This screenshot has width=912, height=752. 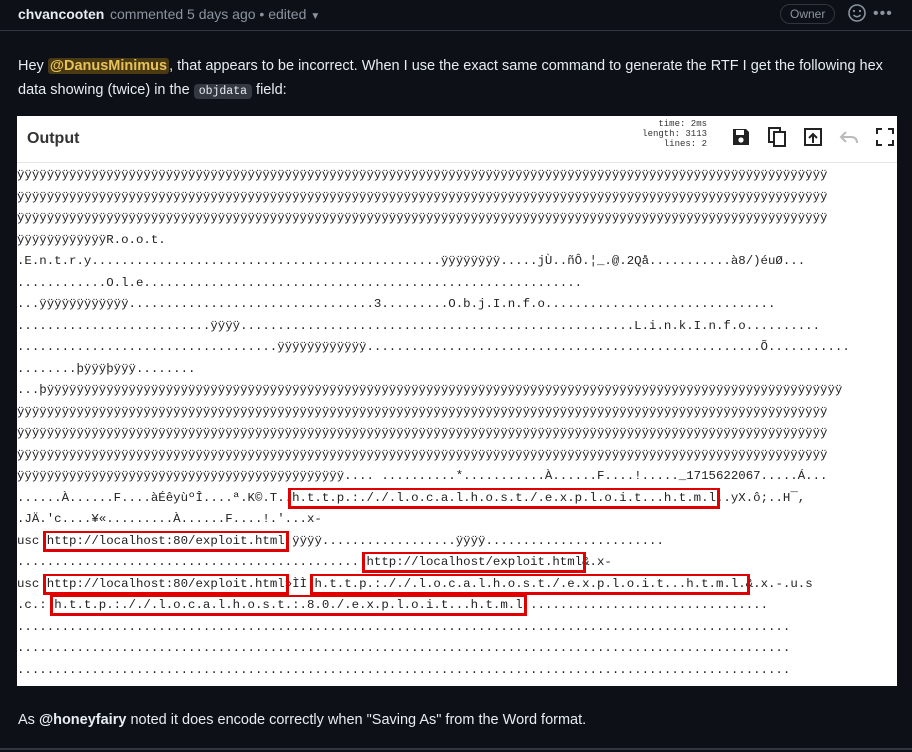 I want to click on highlighted-url: http://localhost/exploit.html, so click(x=474, y=562).